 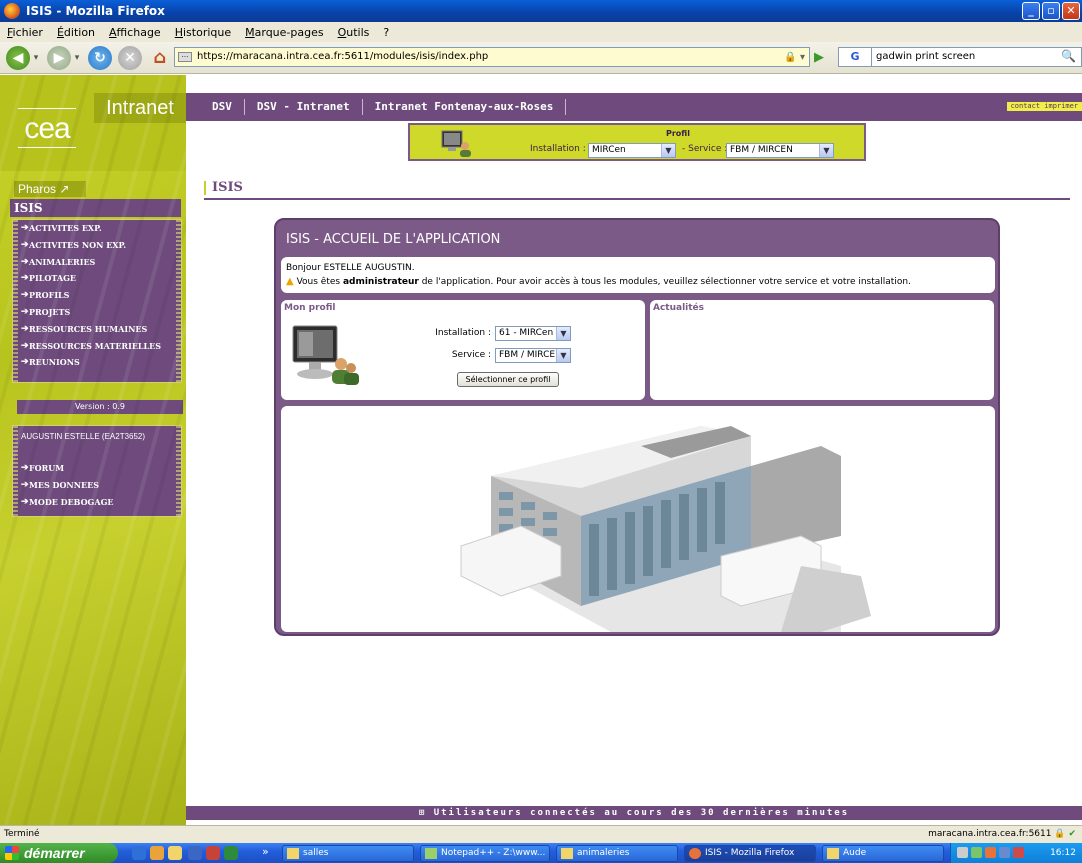 I want to click on url-dropdown-icon: 🔒 ▾, so click(x=794, y=57).